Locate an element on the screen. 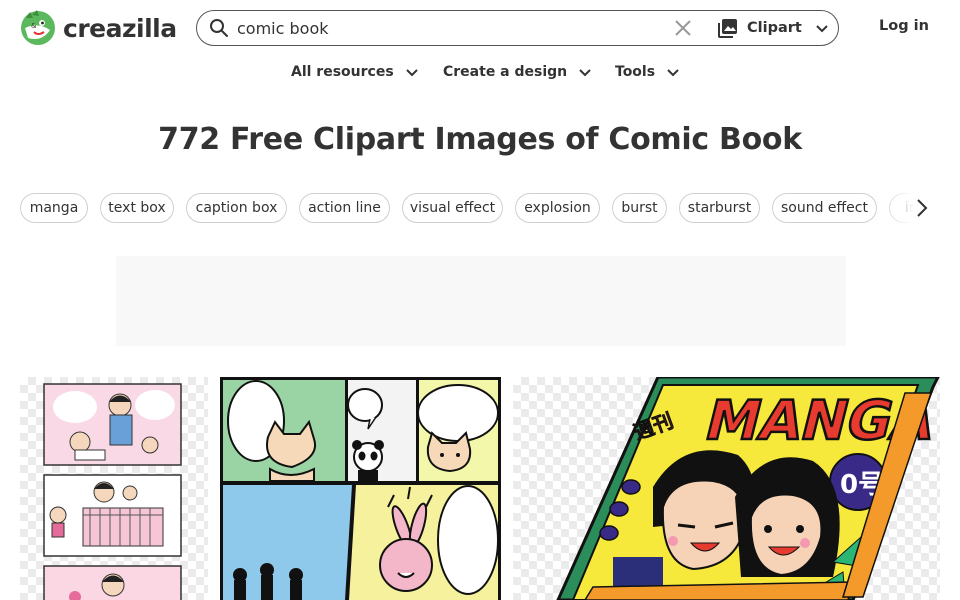 The image size is (960, 600). login-link: Log in is located at coordinates (904, 26).